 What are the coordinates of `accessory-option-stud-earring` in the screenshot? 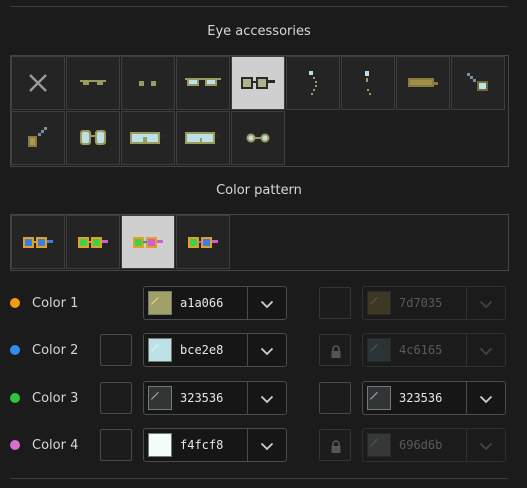 It's located at (368, 83).